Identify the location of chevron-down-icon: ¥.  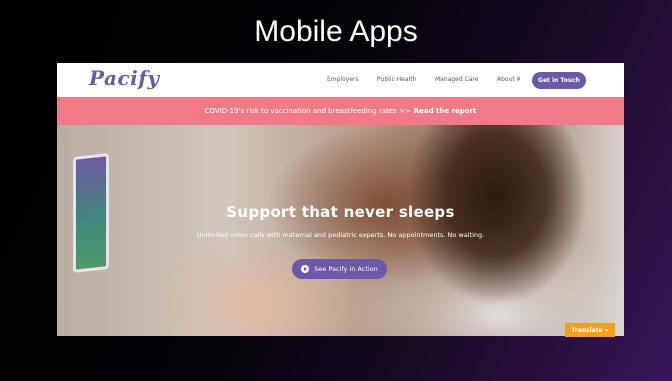
(518, 79).